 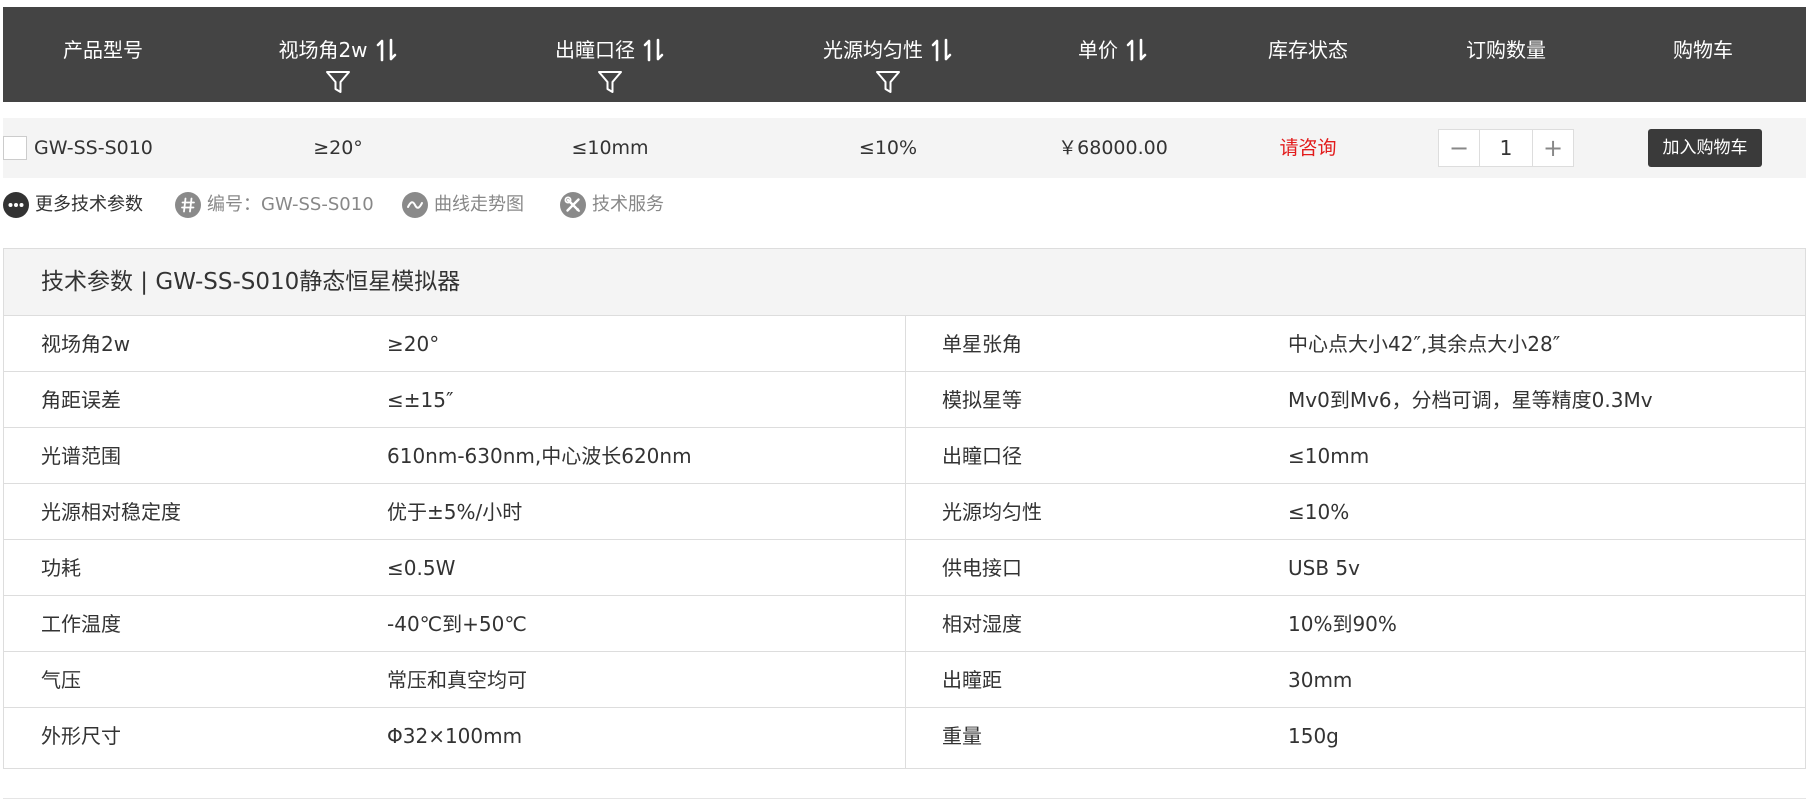 I want to click on spec-value: ≥20°, so click(x=413, y=344).